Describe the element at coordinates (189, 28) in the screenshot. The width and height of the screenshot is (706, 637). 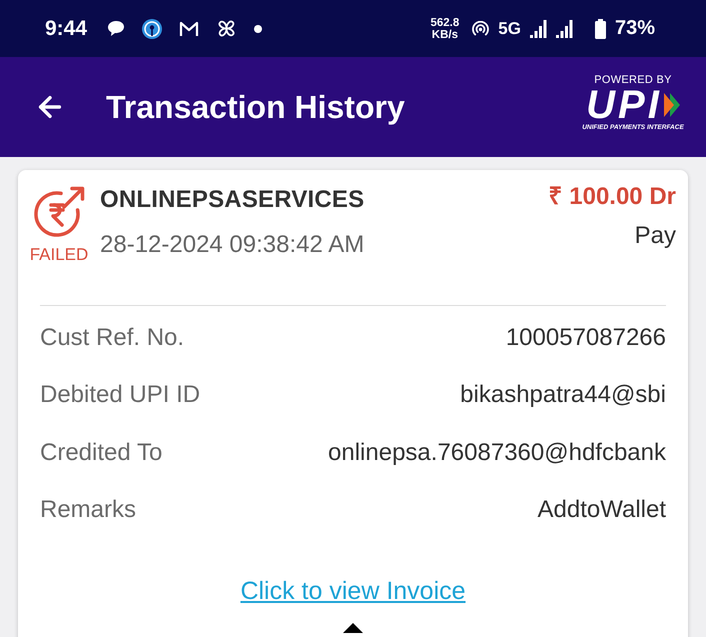
I see `mail-icon` at that location.